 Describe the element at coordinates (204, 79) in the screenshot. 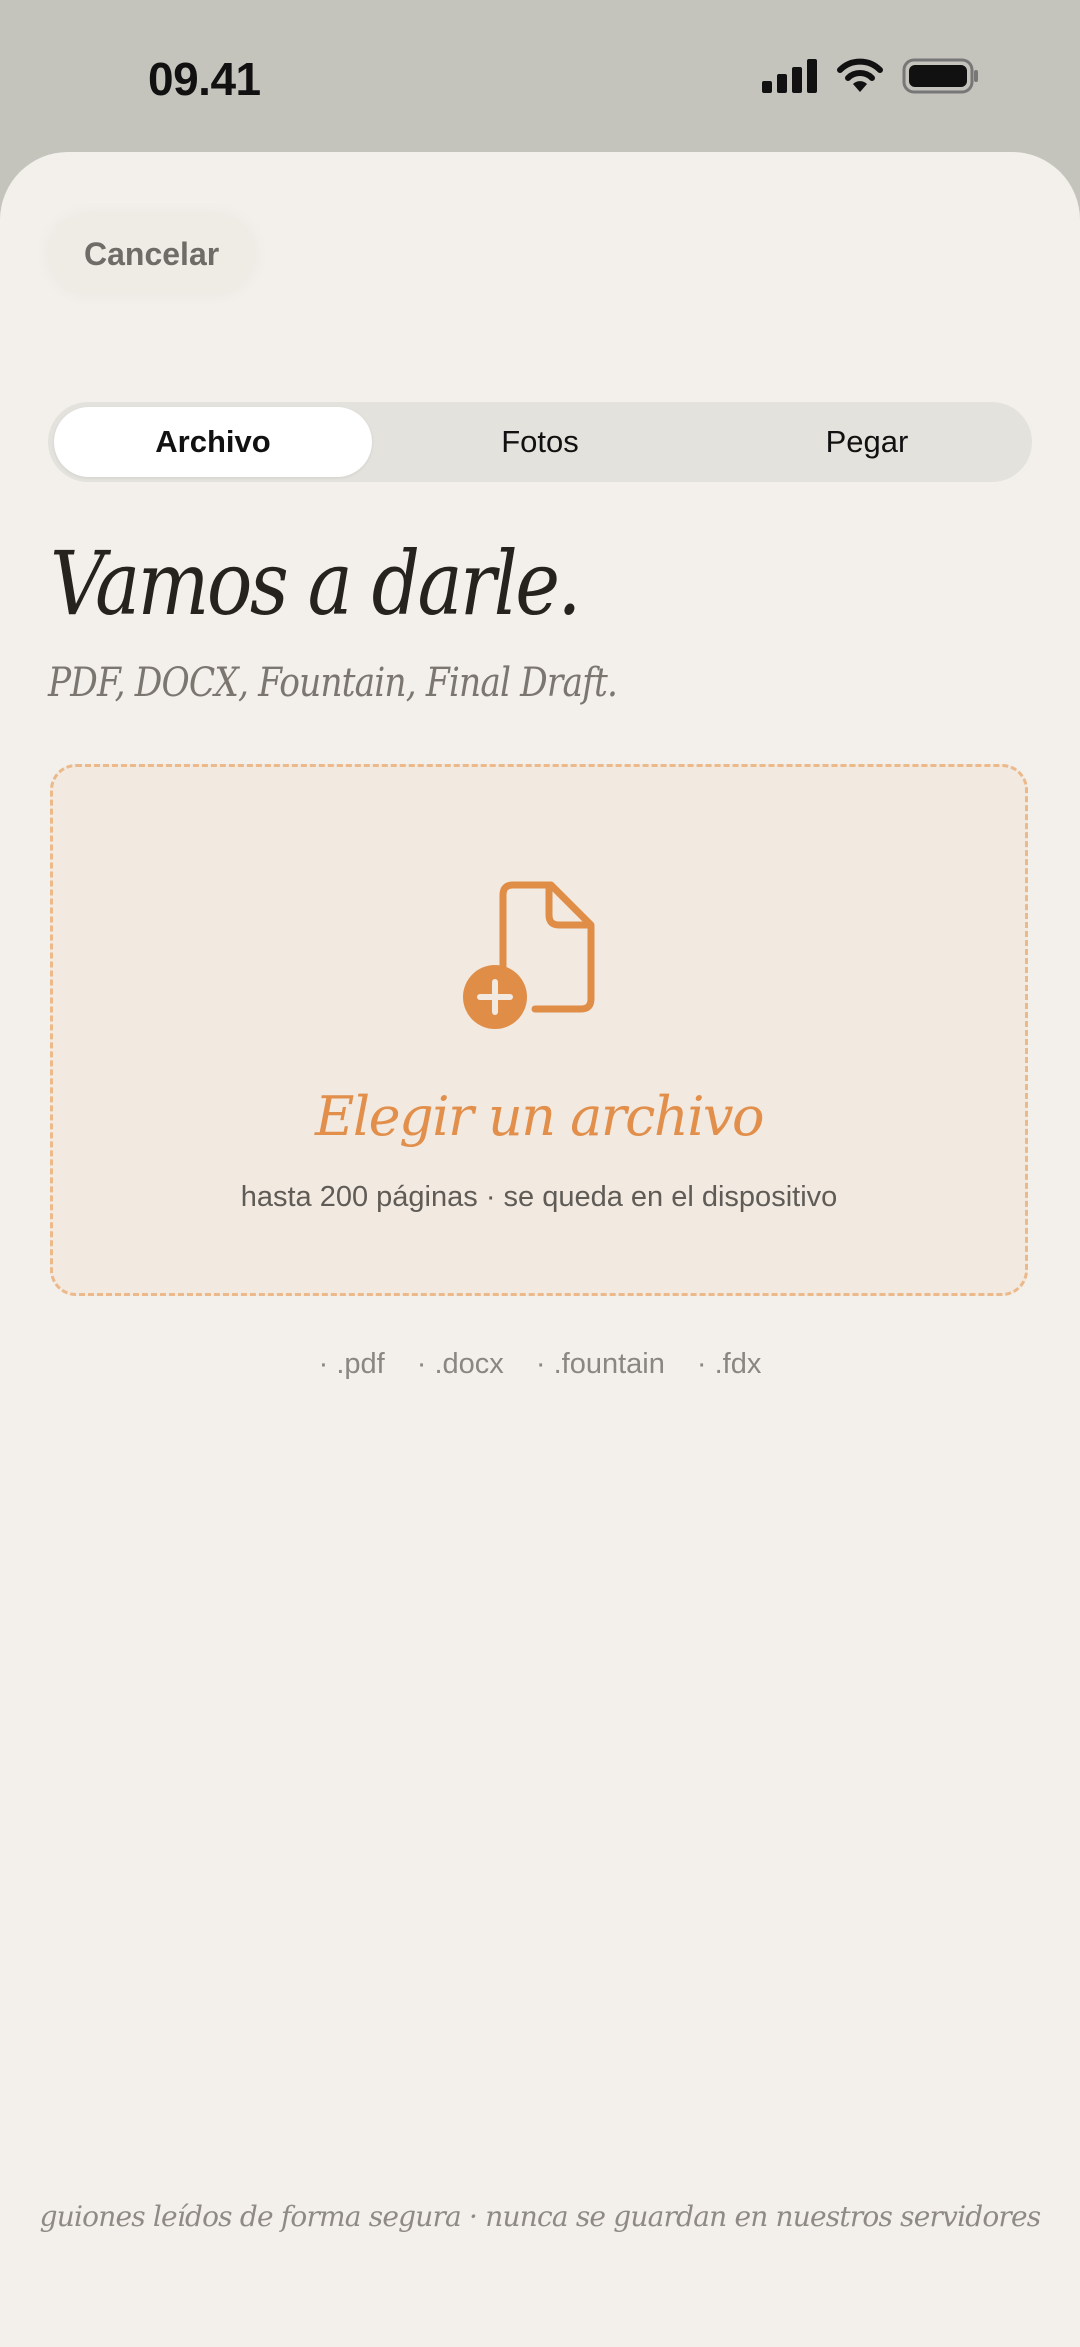

I see `status-time: 09.41` at that location.